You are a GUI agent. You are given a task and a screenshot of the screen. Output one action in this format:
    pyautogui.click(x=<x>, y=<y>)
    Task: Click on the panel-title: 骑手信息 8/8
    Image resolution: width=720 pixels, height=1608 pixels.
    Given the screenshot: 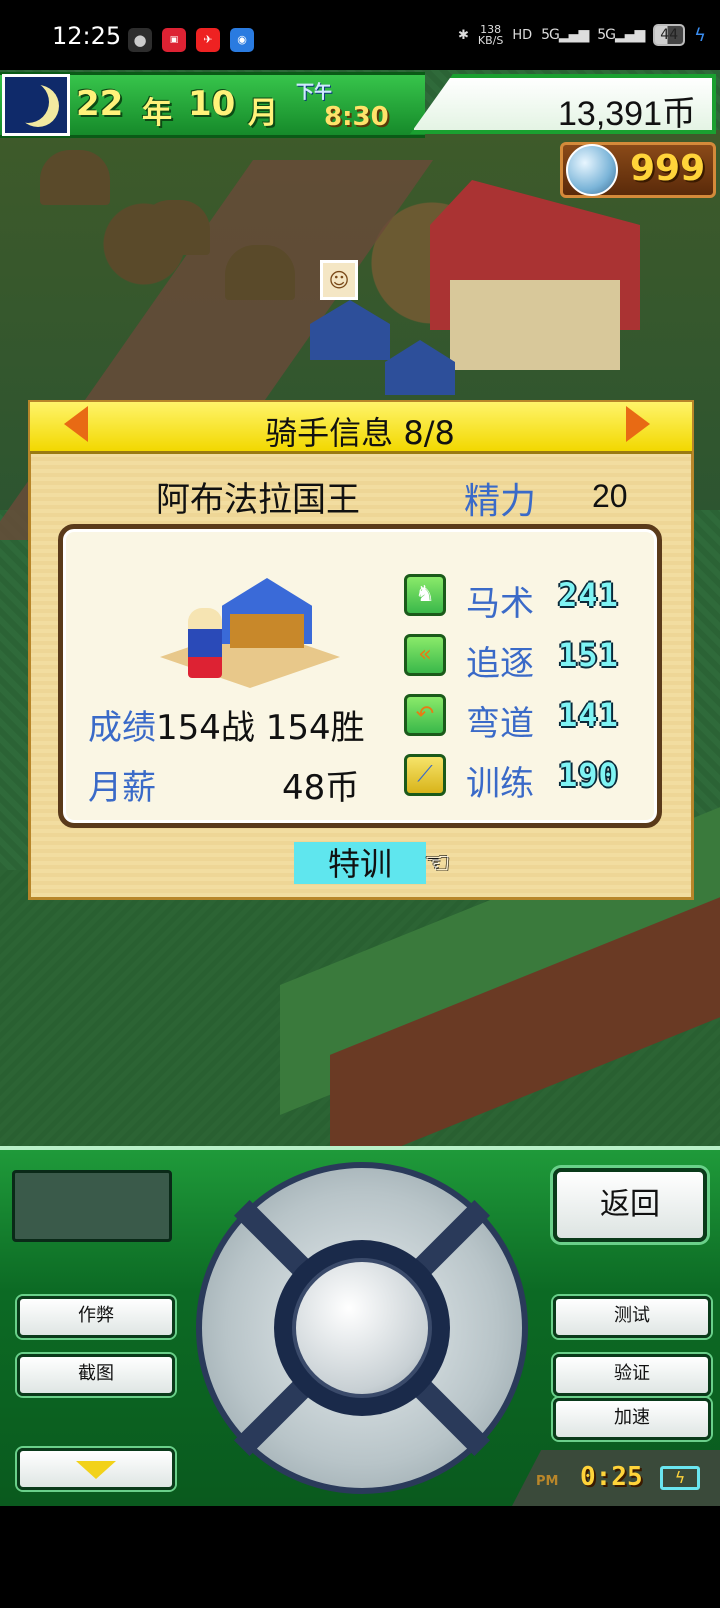 What is the action you would take?
    pyautogui.click(x=360, y=433)
    